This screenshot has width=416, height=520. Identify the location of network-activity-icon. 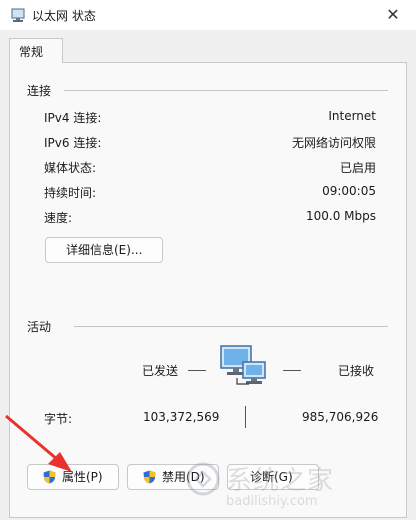
(243, 365).